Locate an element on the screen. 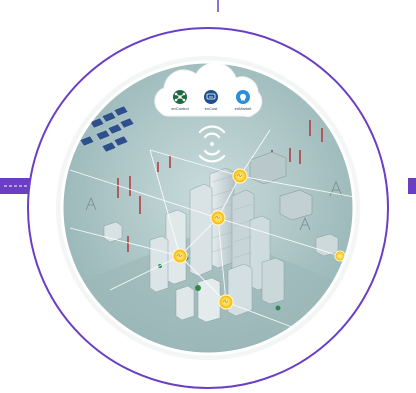 The width and height of the screenshot is (416, 393). right-accent-bar is located at coordinates (412, 186).